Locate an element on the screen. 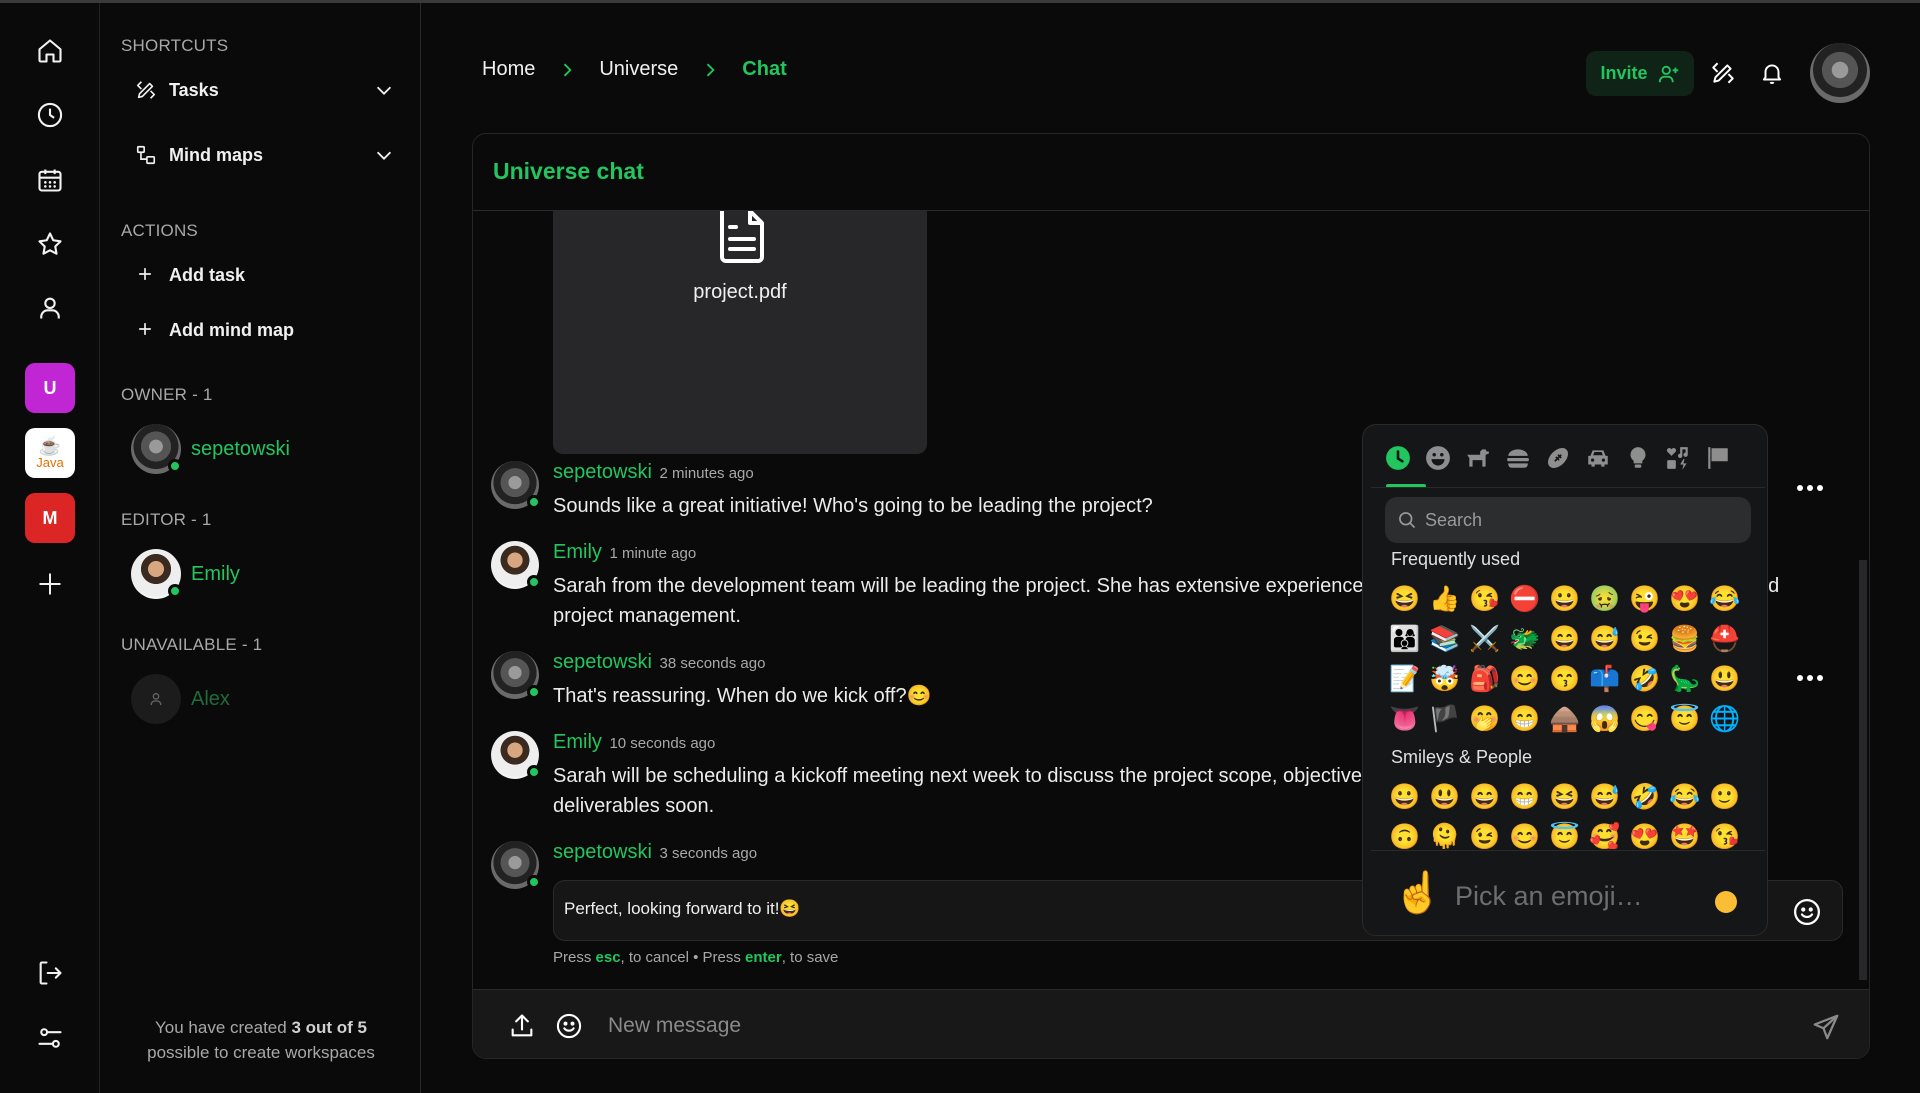  shortcut-tasks: Tasks is located at coordinates (265, 90).